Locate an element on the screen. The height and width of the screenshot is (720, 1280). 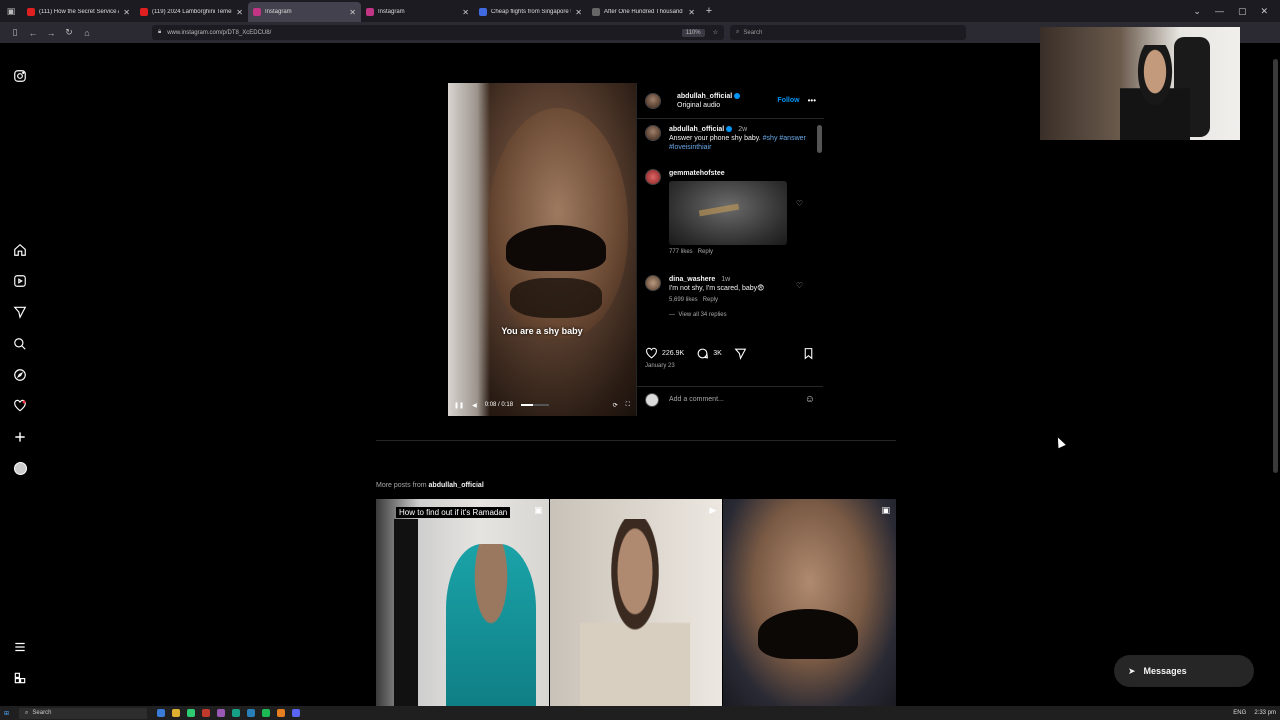
browser-search-input: ⌕ Search is located at coordinates (848, 32).